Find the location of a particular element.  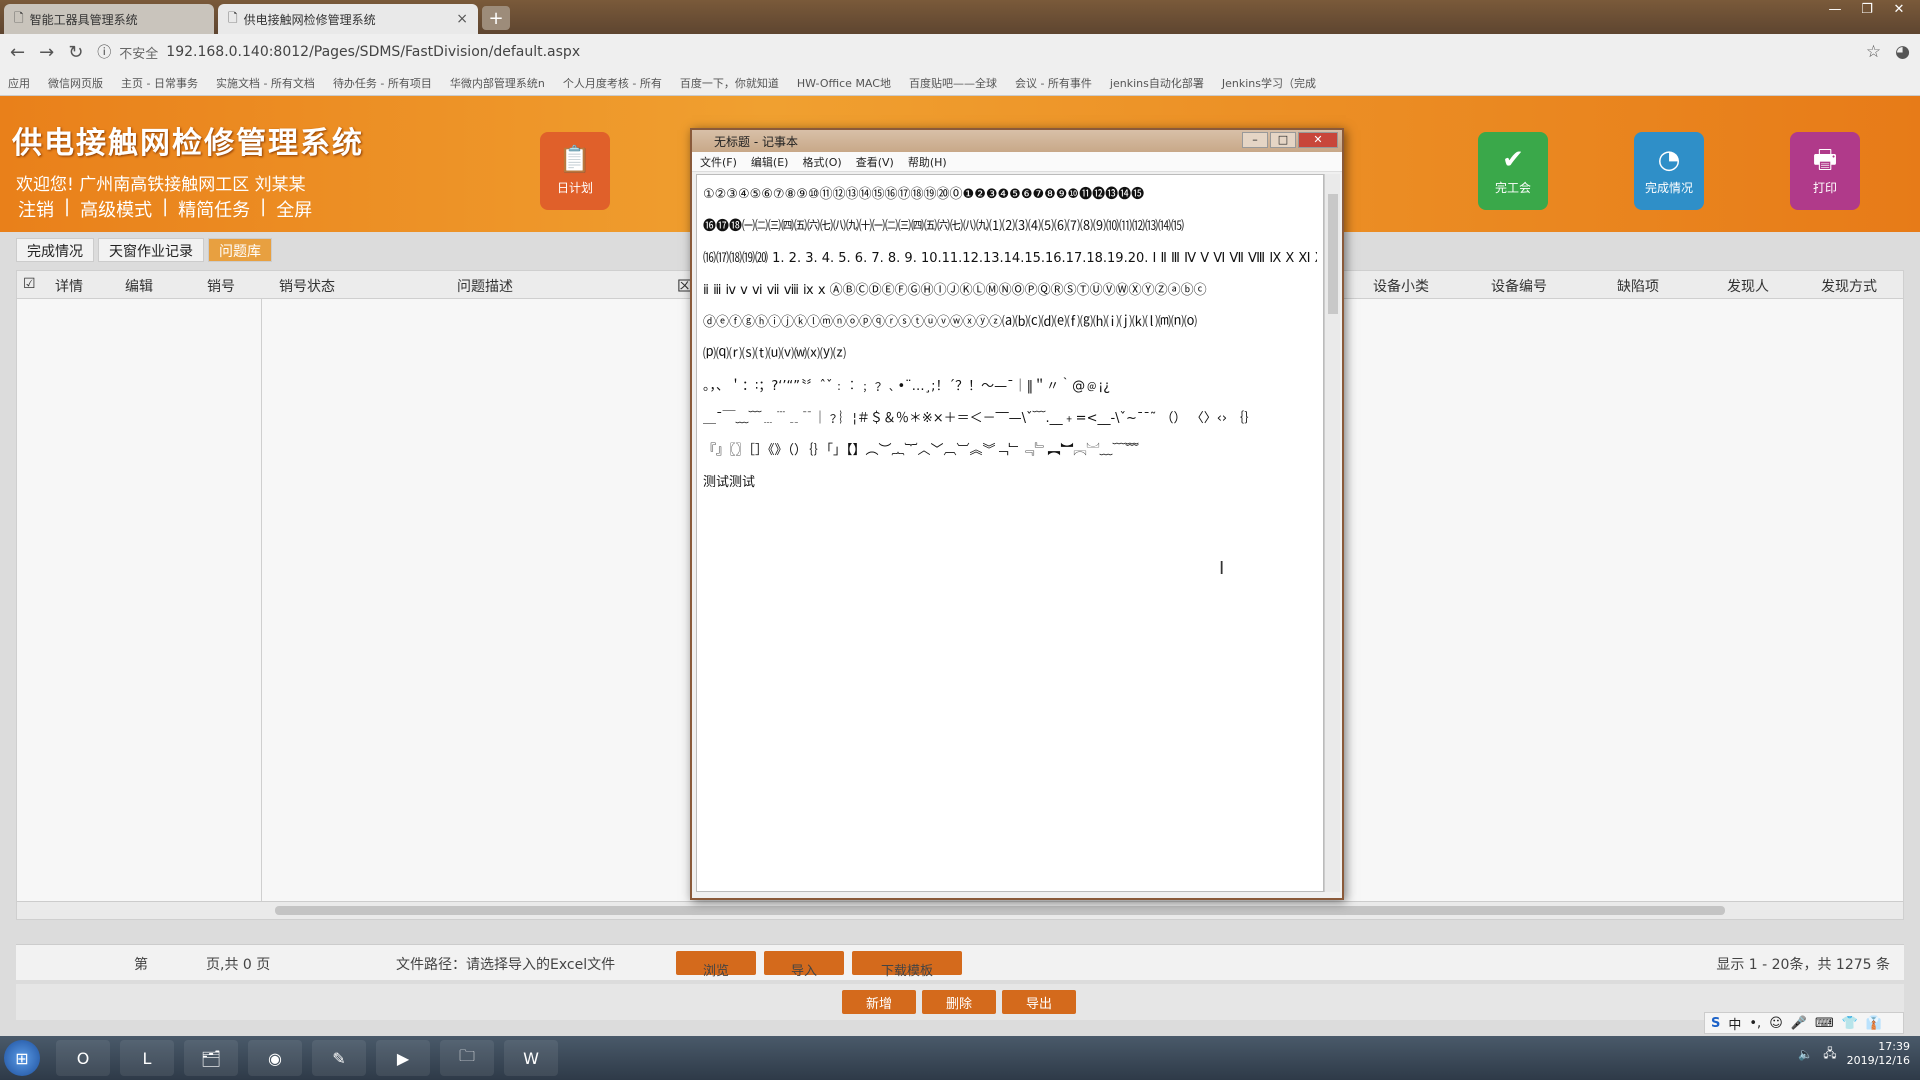

fullscreen-link: 全屏 is located at coordinates (294, 209).